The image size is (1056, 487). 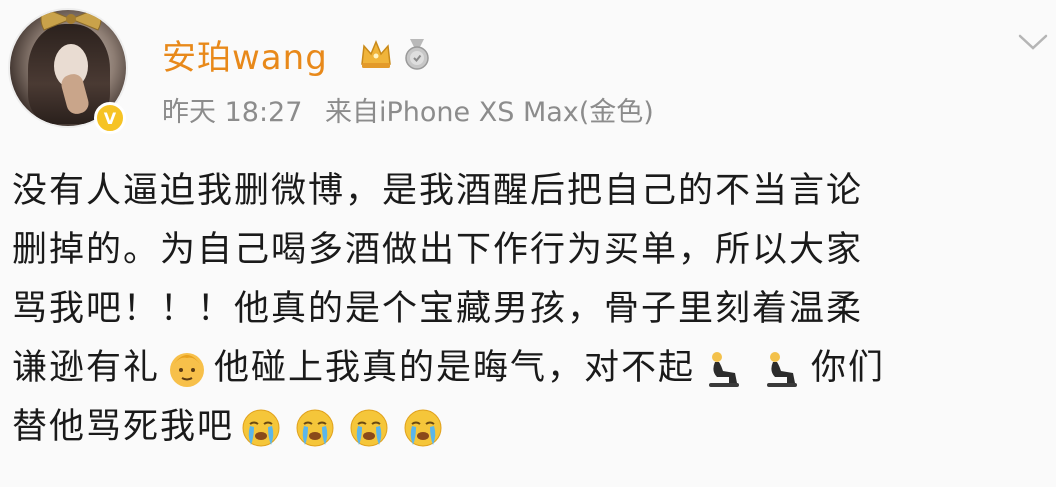 I want to click on post-text-segment: 没有人逼迫我删微博，是我酒醒后把自己的不当言论, so click(x=438, y=191).